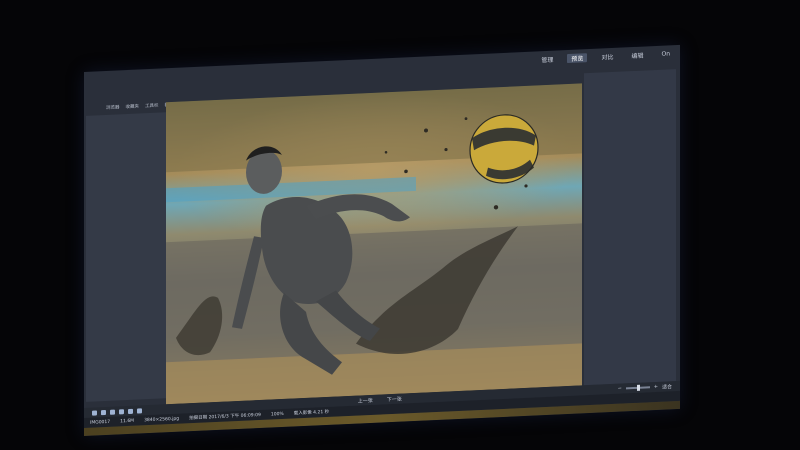 The height and width of the screenshot is (450, 800). What do you see at coordinates (113, 109) in the screenshot?
I see `menu-browser: 浏览器` at bounding box center [113, 109].